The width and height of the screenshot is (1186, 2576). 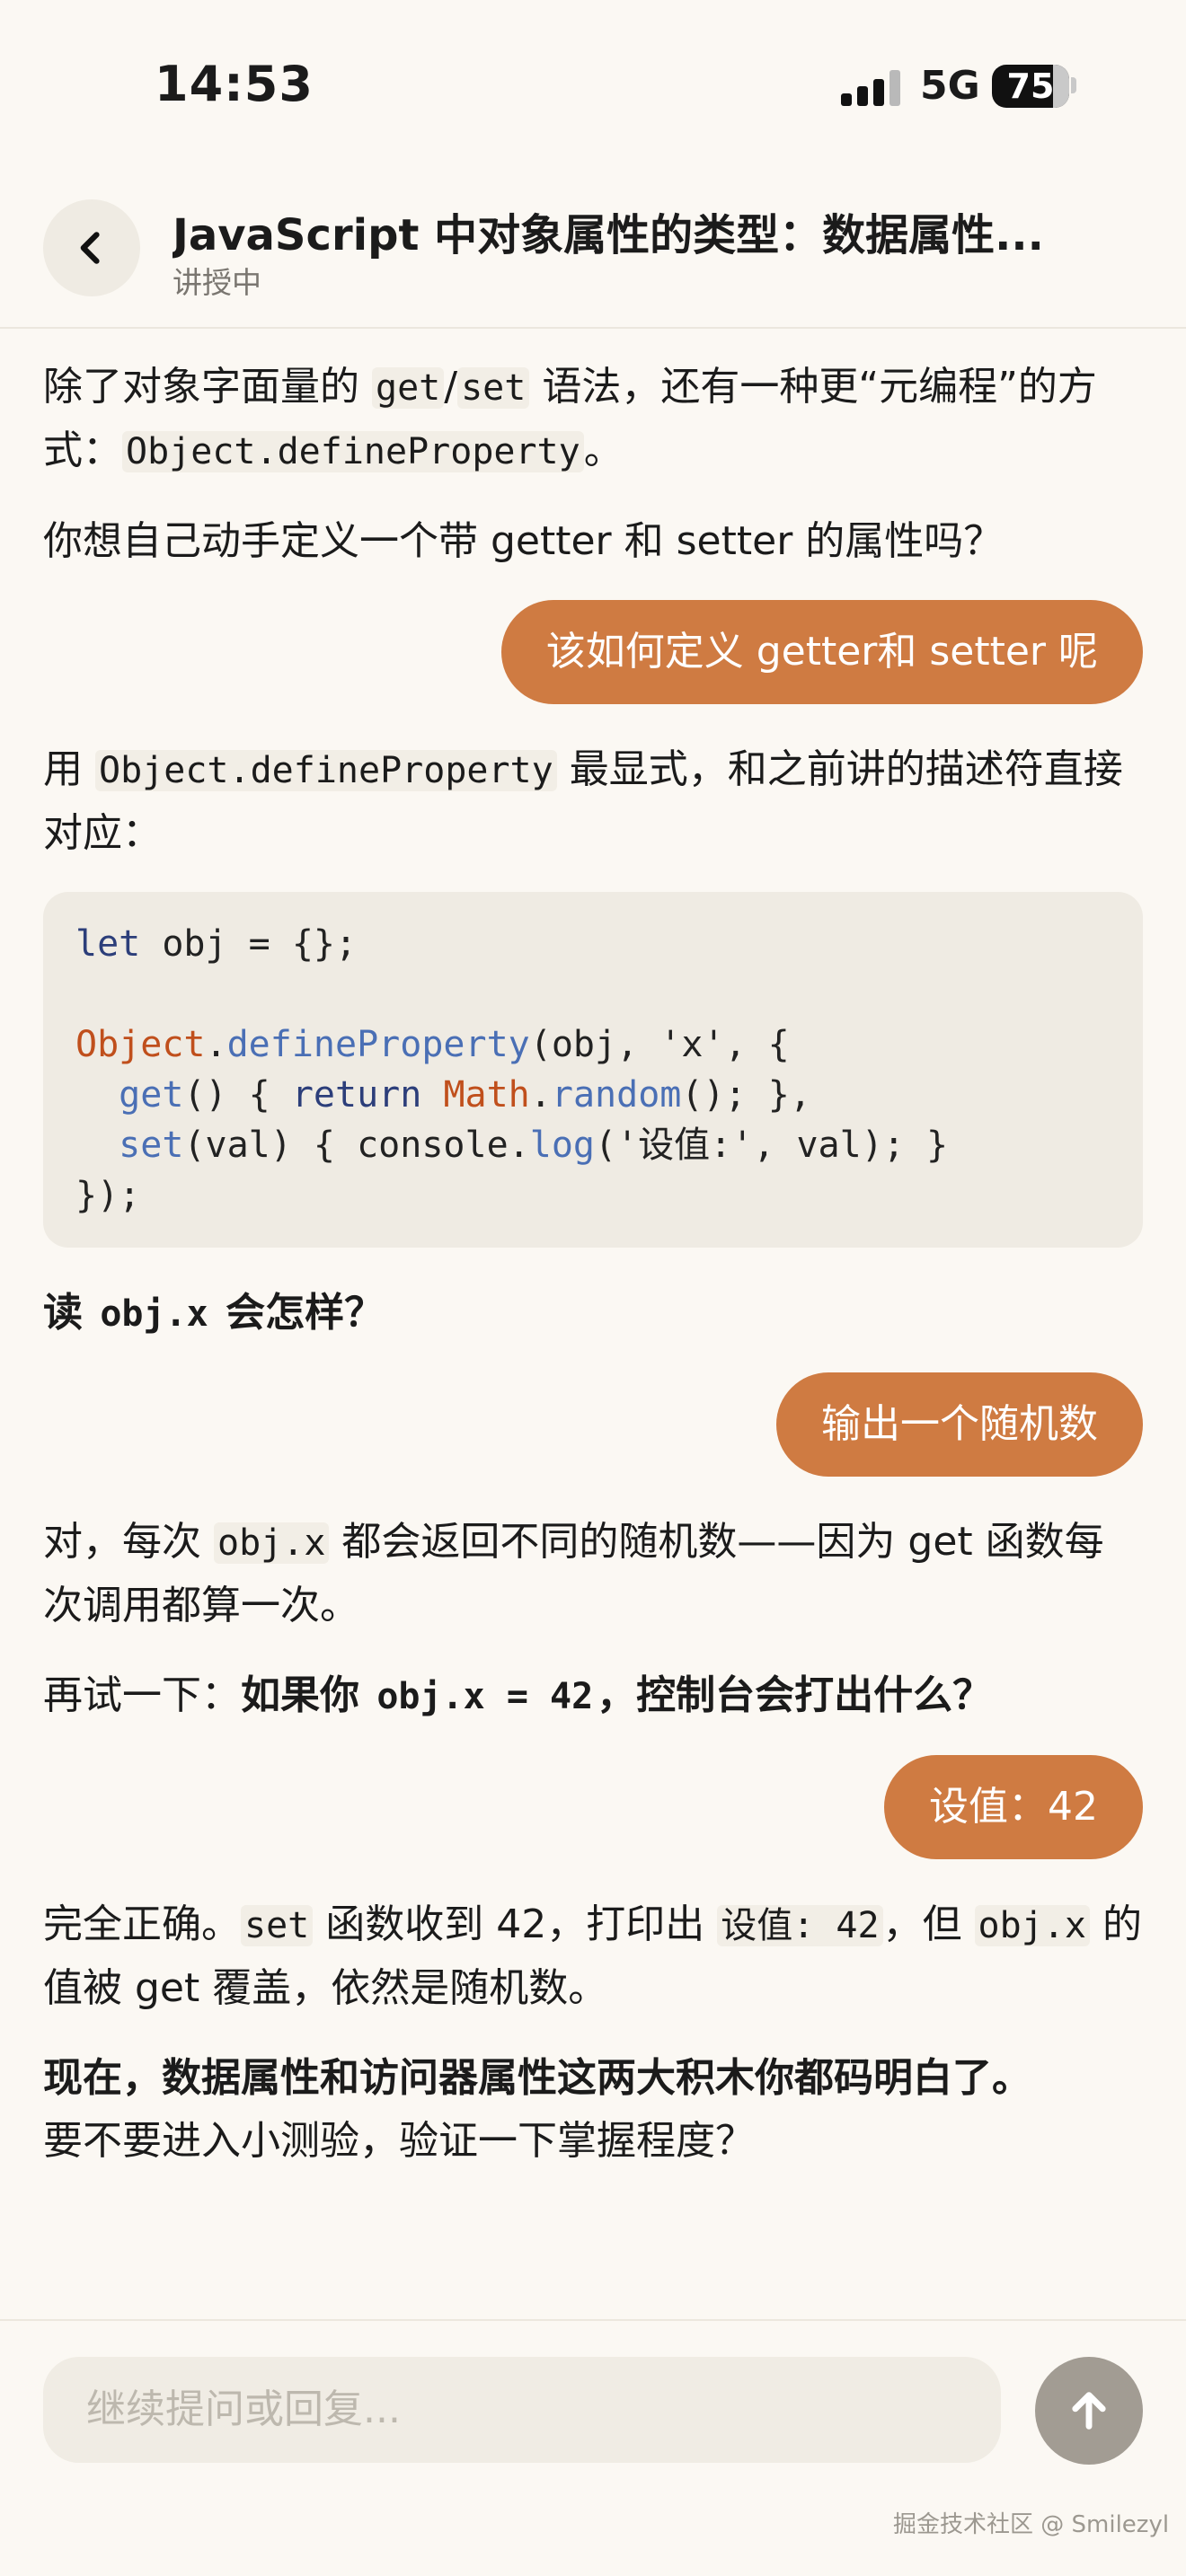 What do you see at coordinates (593, 1807) in the screenshot?
I see `user-message-row: 设值：42` at bounding box center [593, 1807].